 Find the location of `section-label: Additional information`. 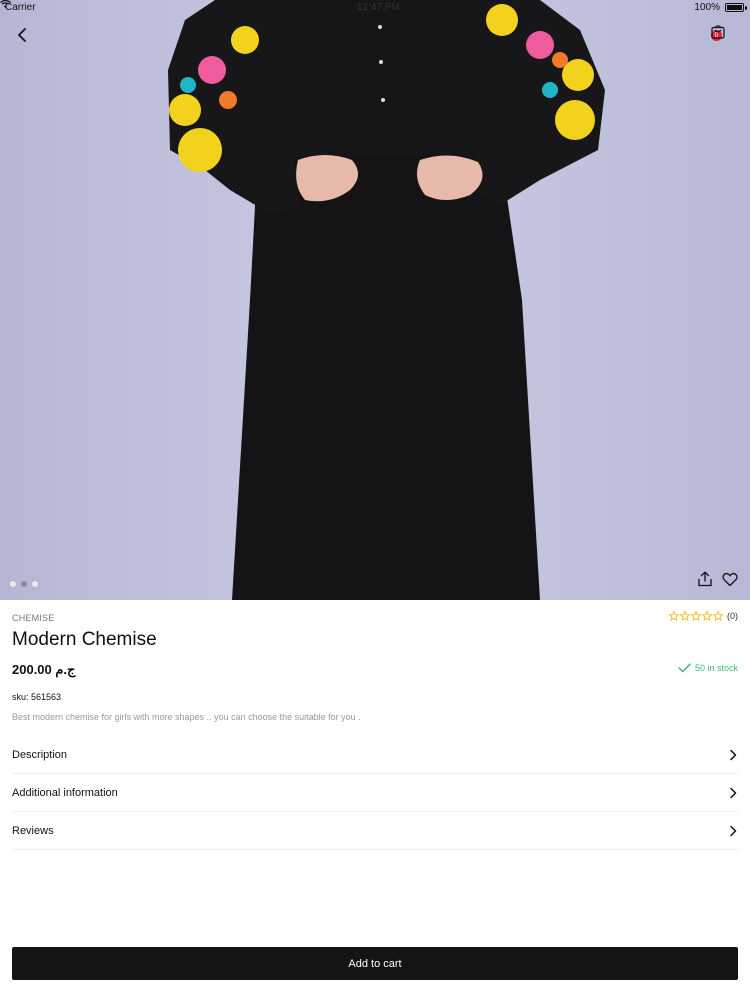

section-label: Additional information is located at coordinates (65, 792).